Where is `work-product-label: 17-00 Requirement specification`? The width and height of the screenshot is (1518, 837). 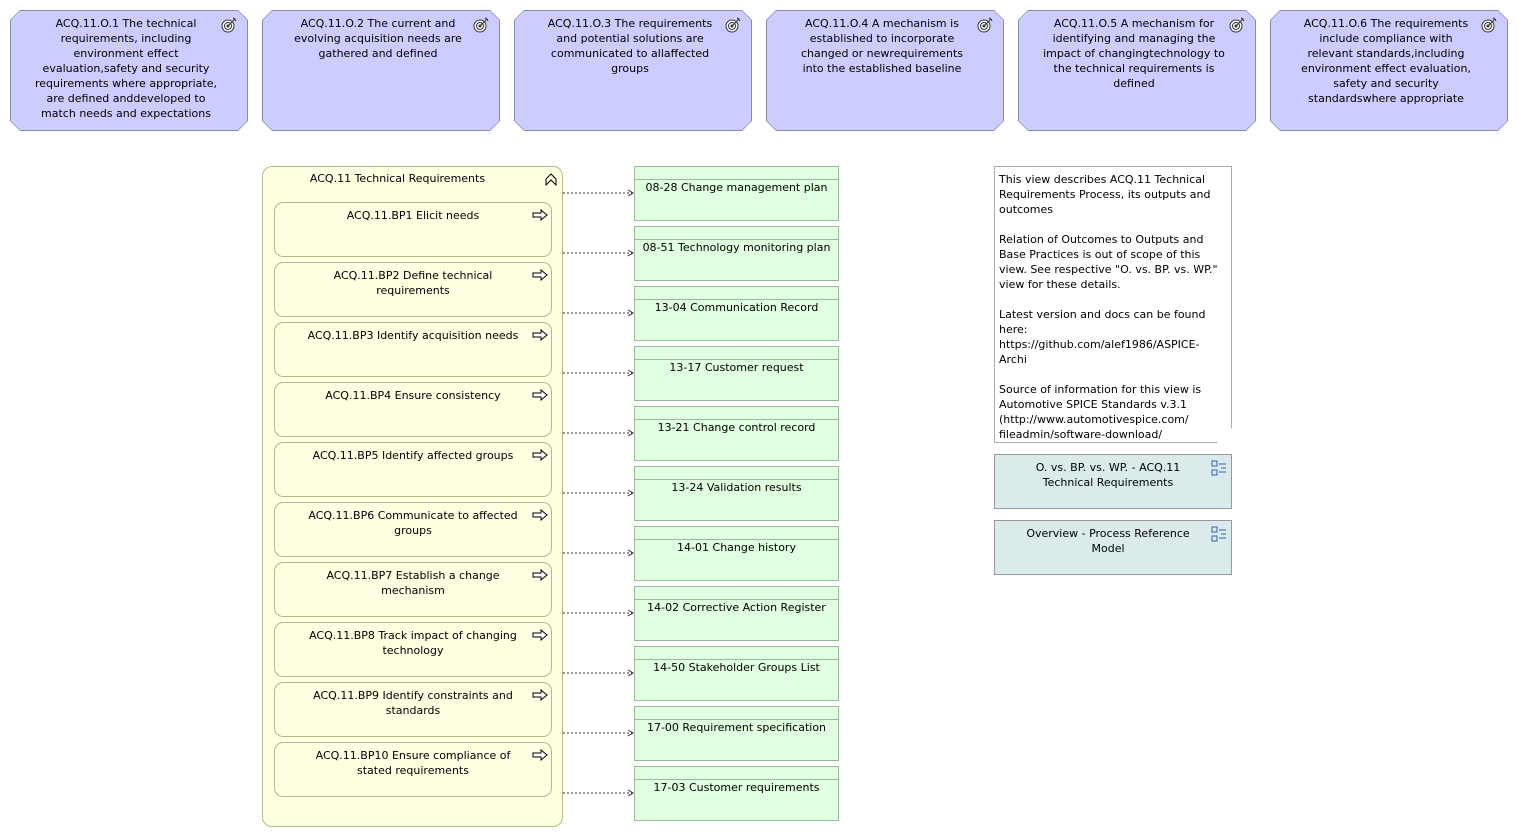 work-product-label: 17-00 Requirement specification is located at coordinates (736, 727).